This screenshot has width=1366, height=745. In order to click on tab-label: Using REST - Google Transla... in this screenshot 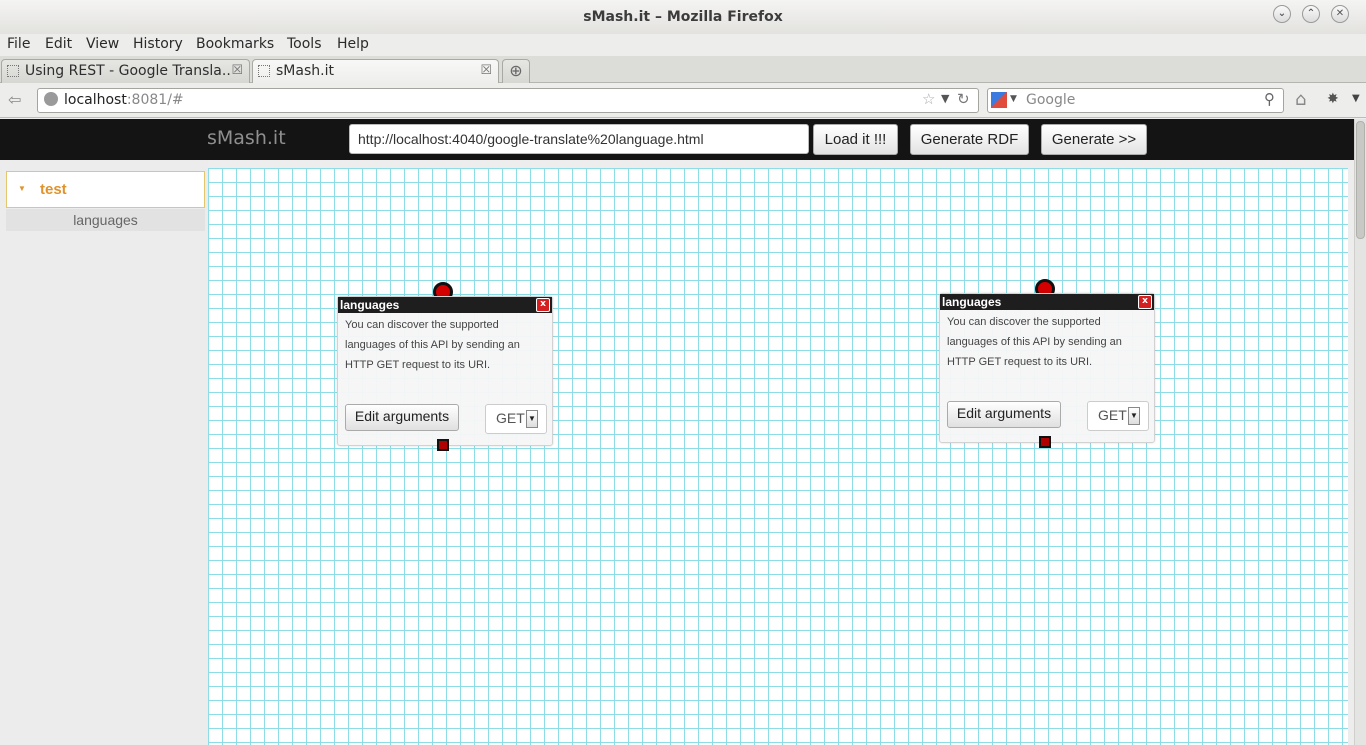, I will do `click(127, 71)`.